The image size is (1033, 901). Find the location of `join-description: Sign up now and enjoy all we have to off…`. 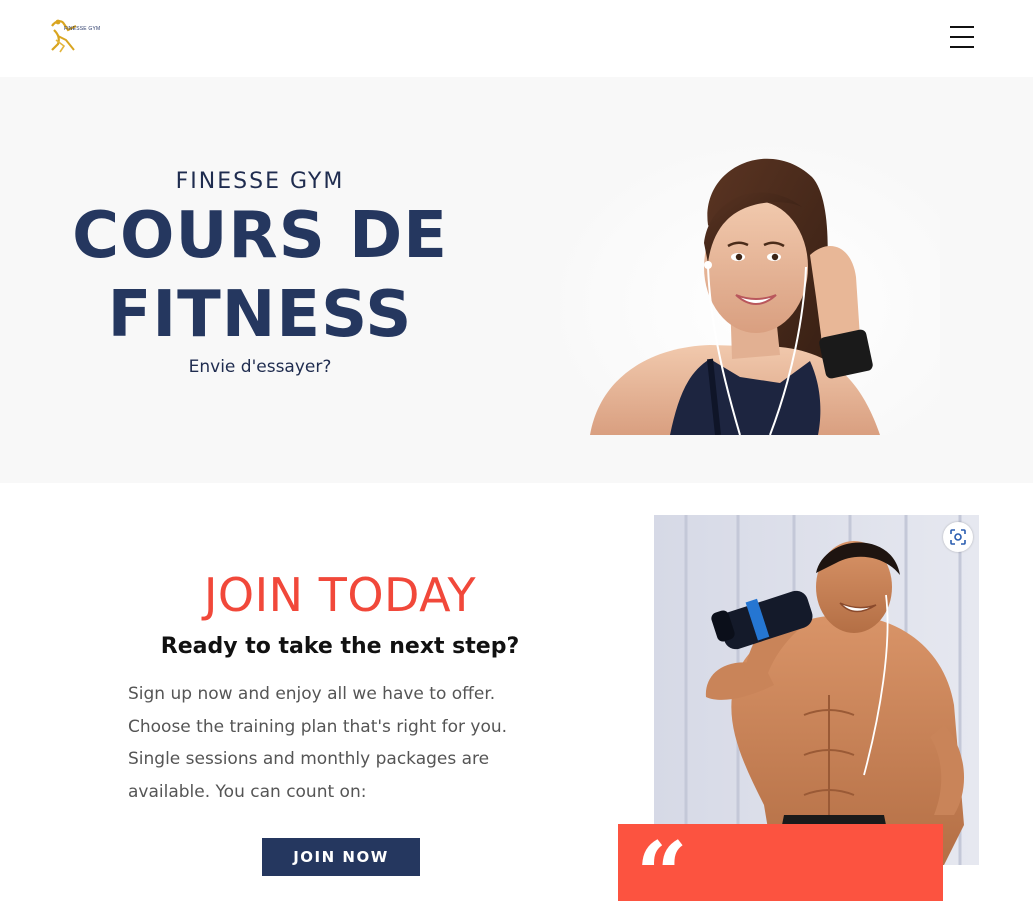

join-description: Sign up now and enjoy all we have to off… is located at coordinates (318, 743).